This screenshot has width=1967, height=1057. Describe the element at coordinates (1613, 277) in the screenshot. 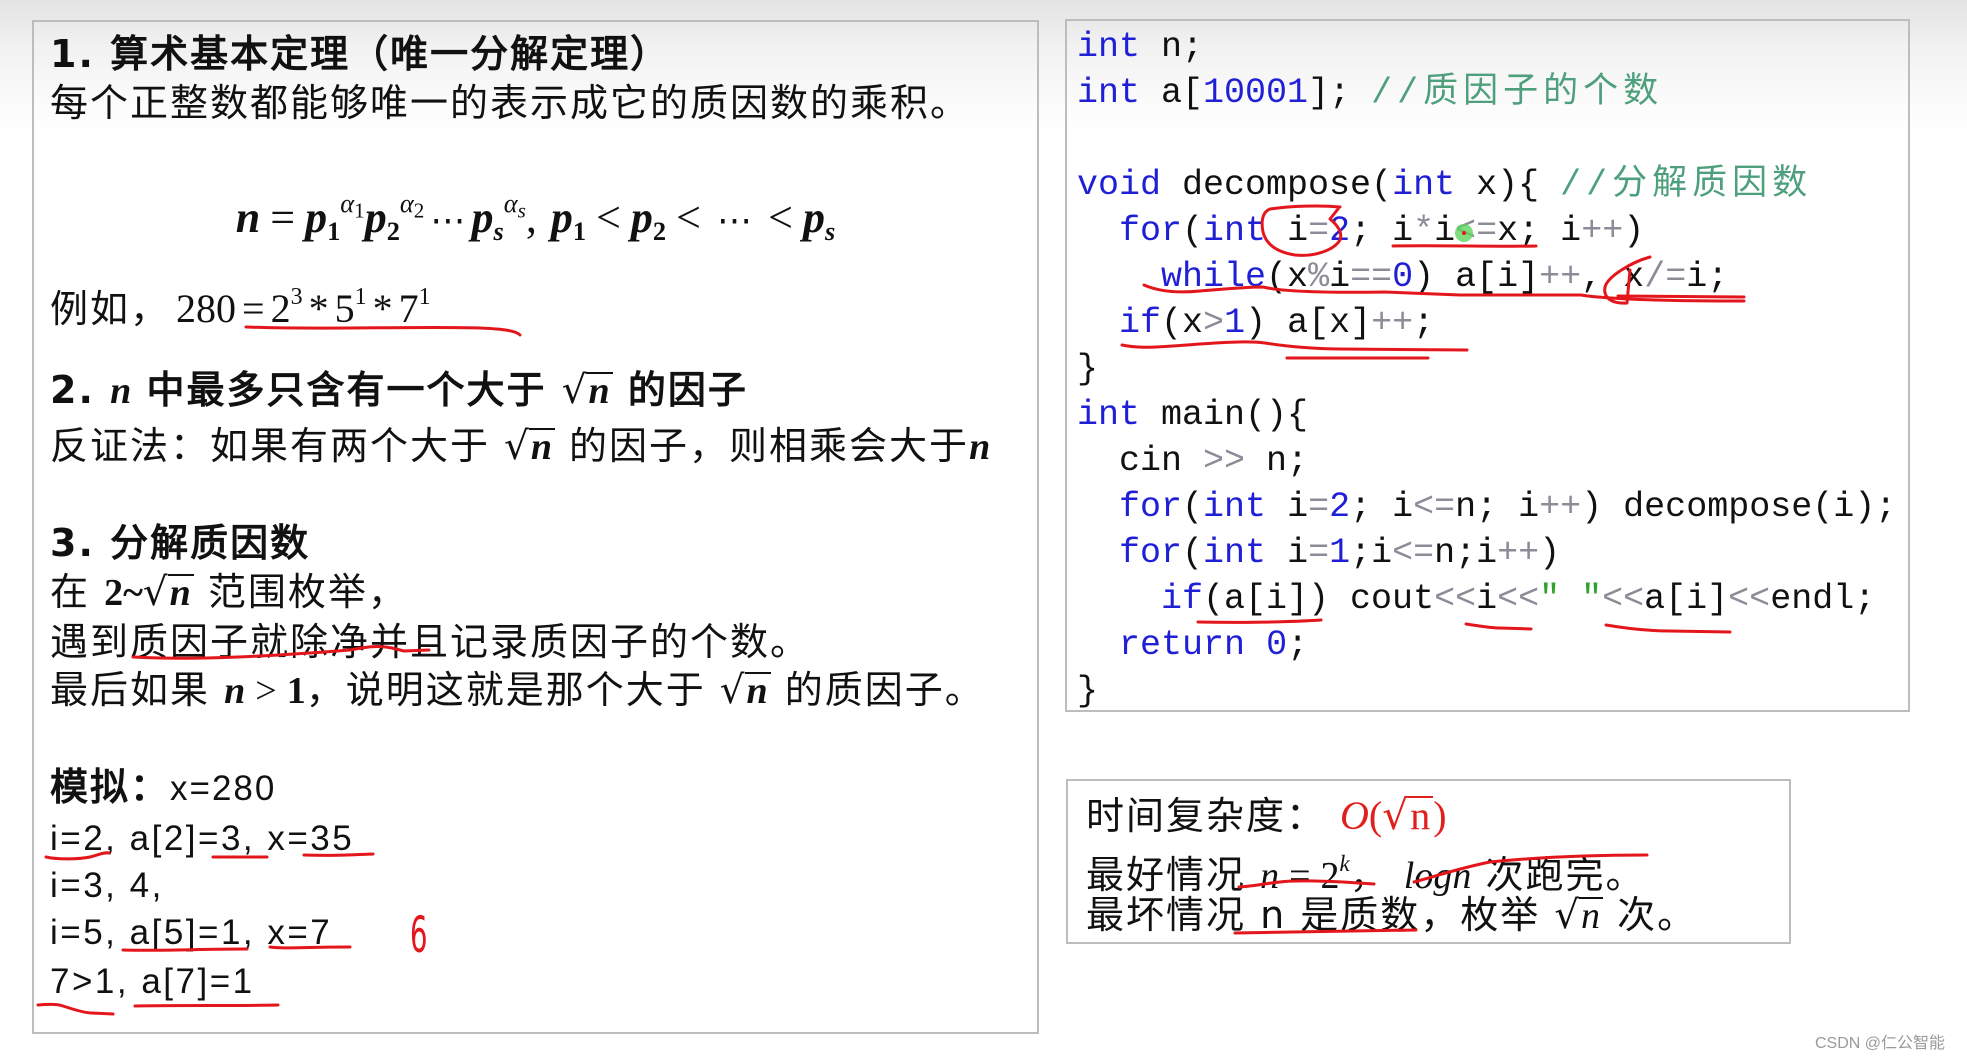

I see `code-token-plain: , x` at that location.